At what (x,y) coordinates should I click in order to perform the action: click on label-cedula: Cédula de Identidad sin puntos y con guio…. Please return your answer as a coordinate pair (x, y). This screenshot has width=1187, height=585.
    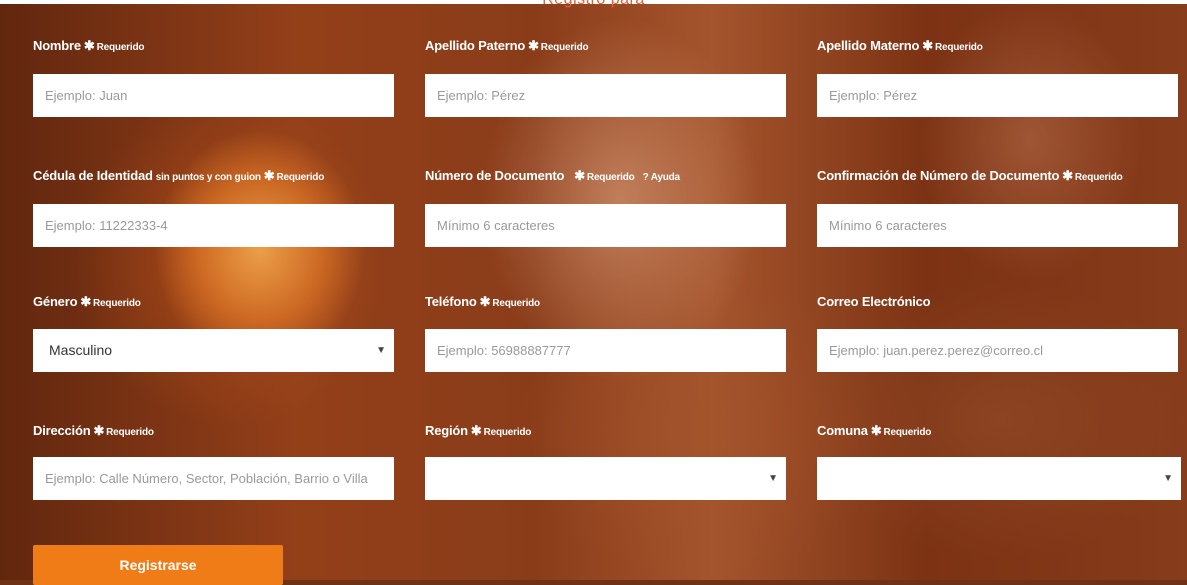
    Looking at the image, I should click on (179, 175).